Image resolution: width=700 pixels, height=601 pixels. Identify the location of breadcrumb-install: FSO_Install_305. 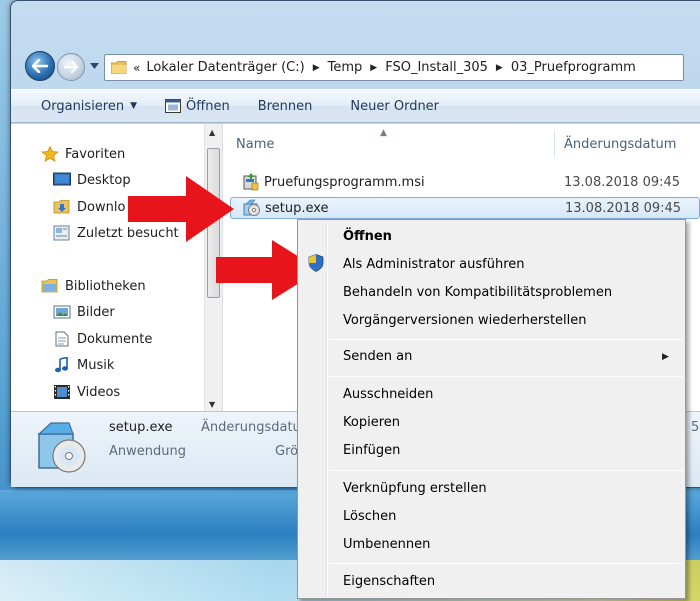
(436, 67).